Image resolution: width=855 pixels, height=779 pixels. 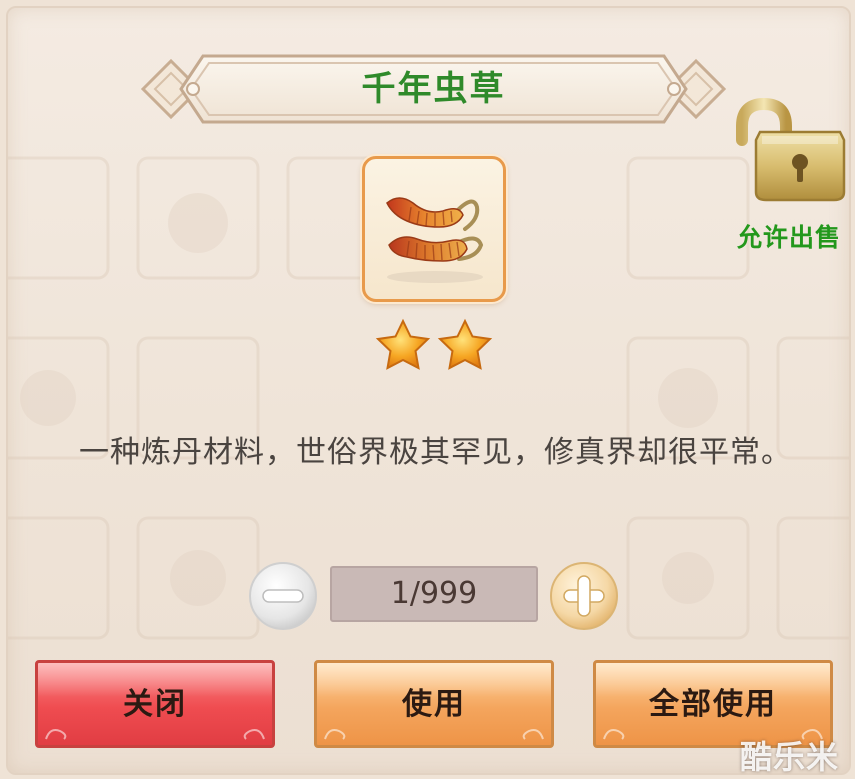 I want to click on close-button-label: 关闭, so click(x=155, y=704).